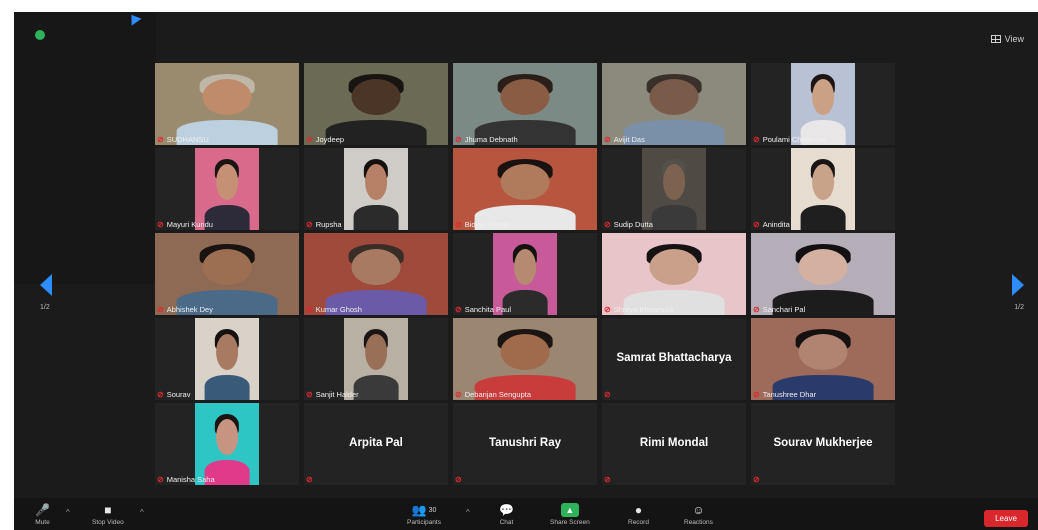  I want to click on mute-label: Mute, so click(42, 522).